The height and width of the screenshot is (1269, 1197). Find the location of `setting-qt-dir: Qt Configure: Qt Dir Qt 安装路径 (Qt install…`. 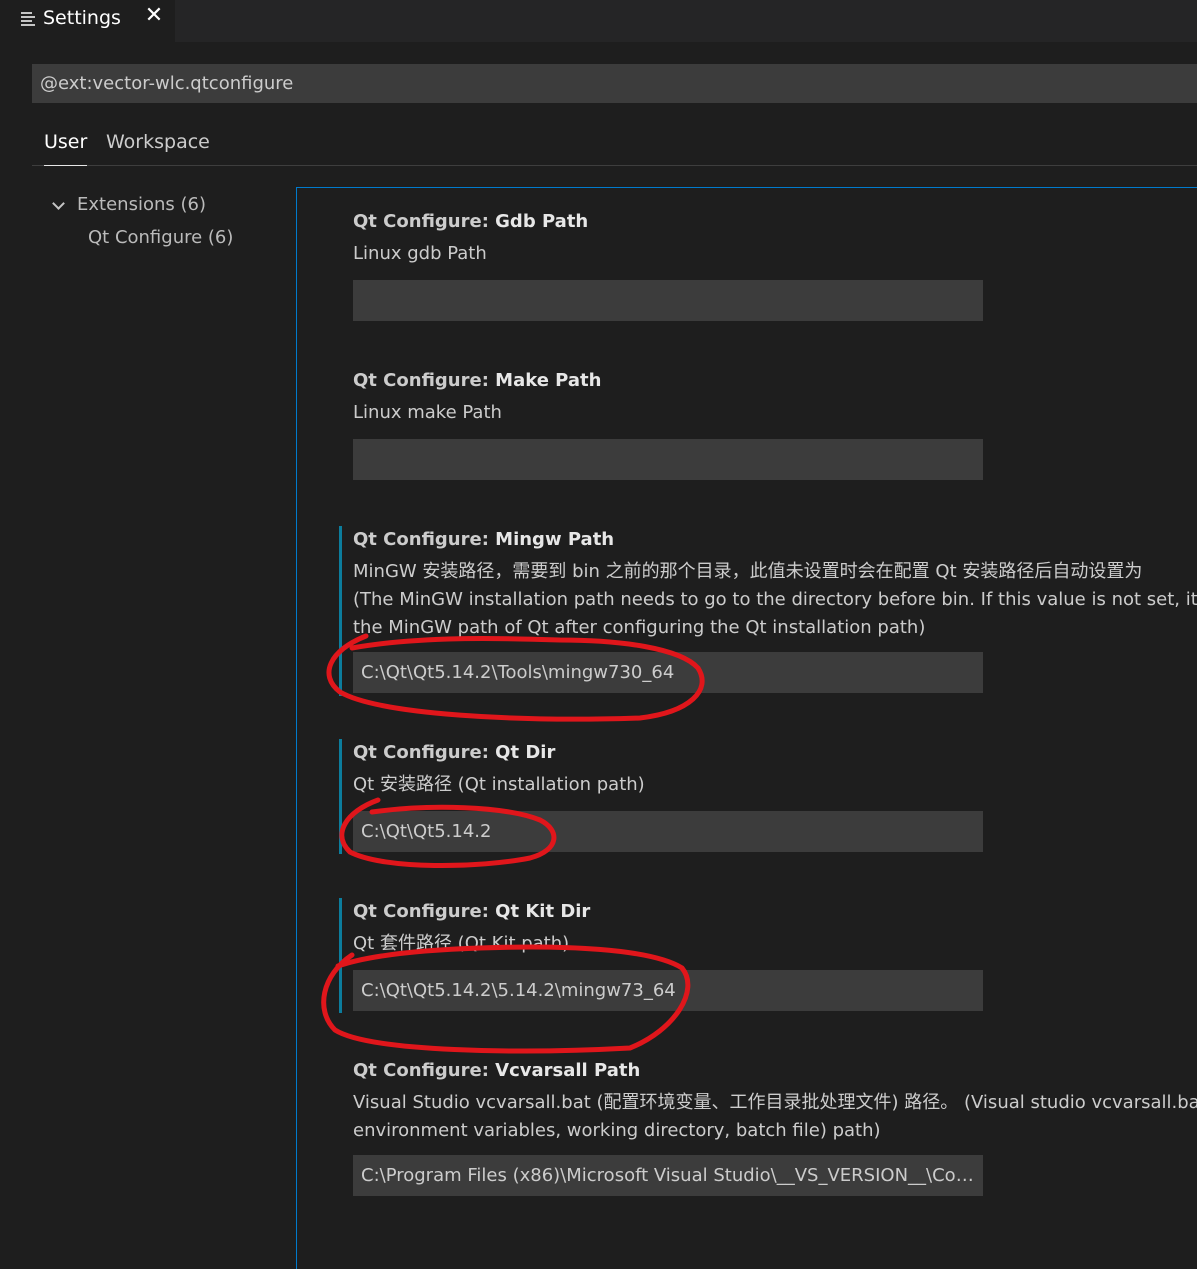

setting-qt-dir: Qt Configure: Qt Dir Qt 安装路径 (Qt install… is located at coordinates (747, 796).